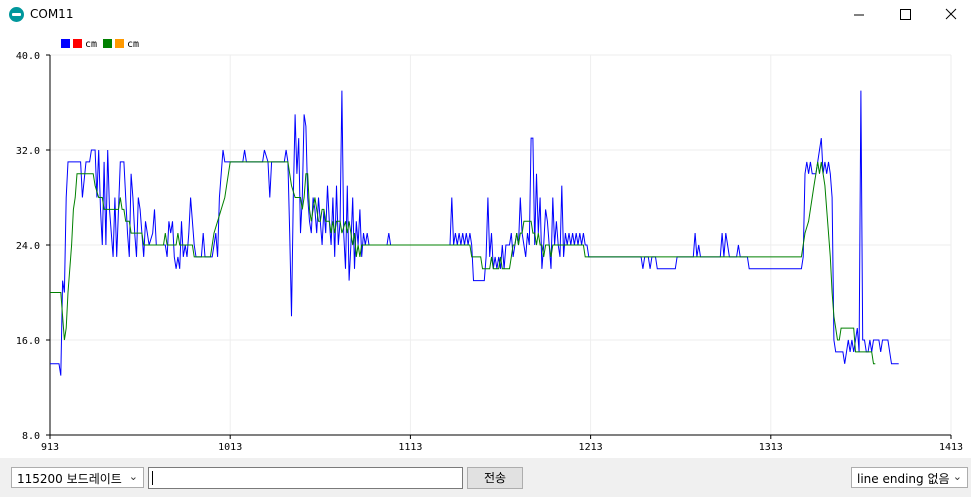  Describe the element at coordinates (16, 14) in the screenshot. I see `arduino-app-icon` at that location.